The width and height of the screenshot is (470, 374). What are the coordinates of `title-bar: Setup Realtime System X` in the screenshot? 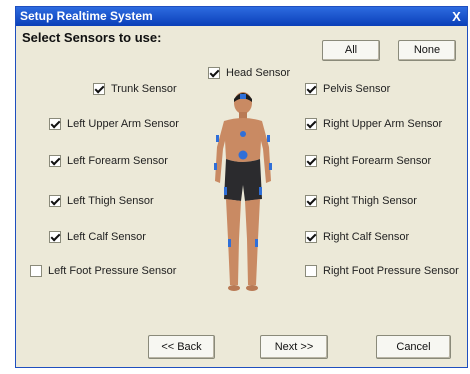 It's located at (241, 16).